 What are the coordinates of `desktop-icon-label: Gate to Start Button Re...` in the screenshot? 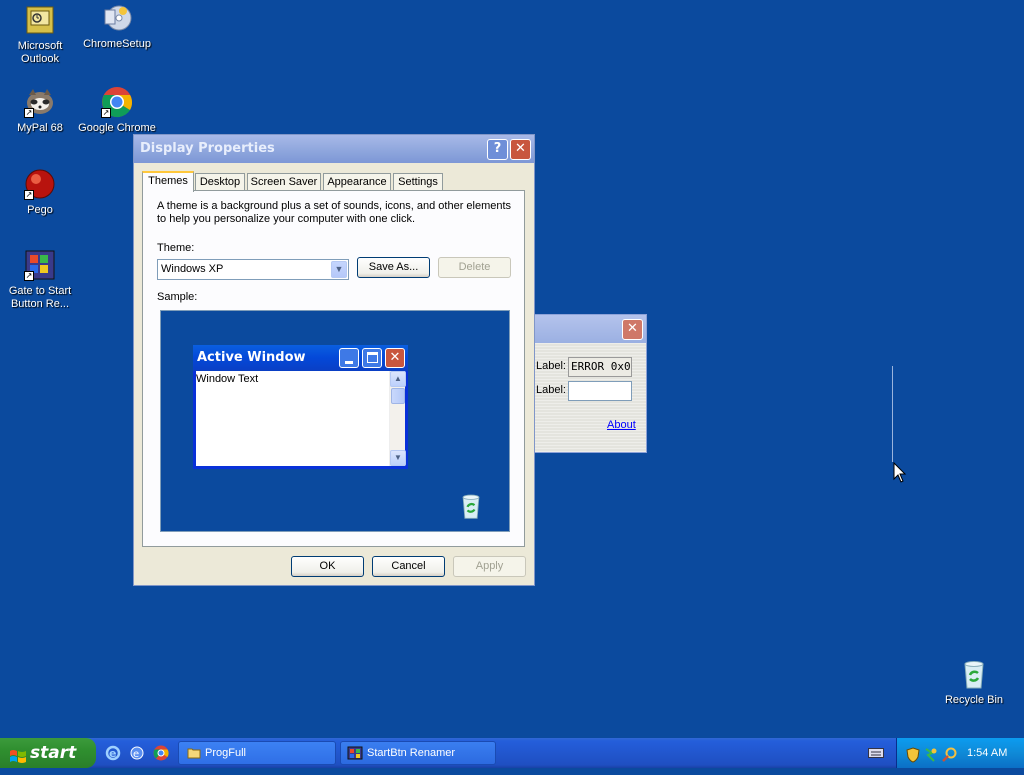 It's located at (40, 297).